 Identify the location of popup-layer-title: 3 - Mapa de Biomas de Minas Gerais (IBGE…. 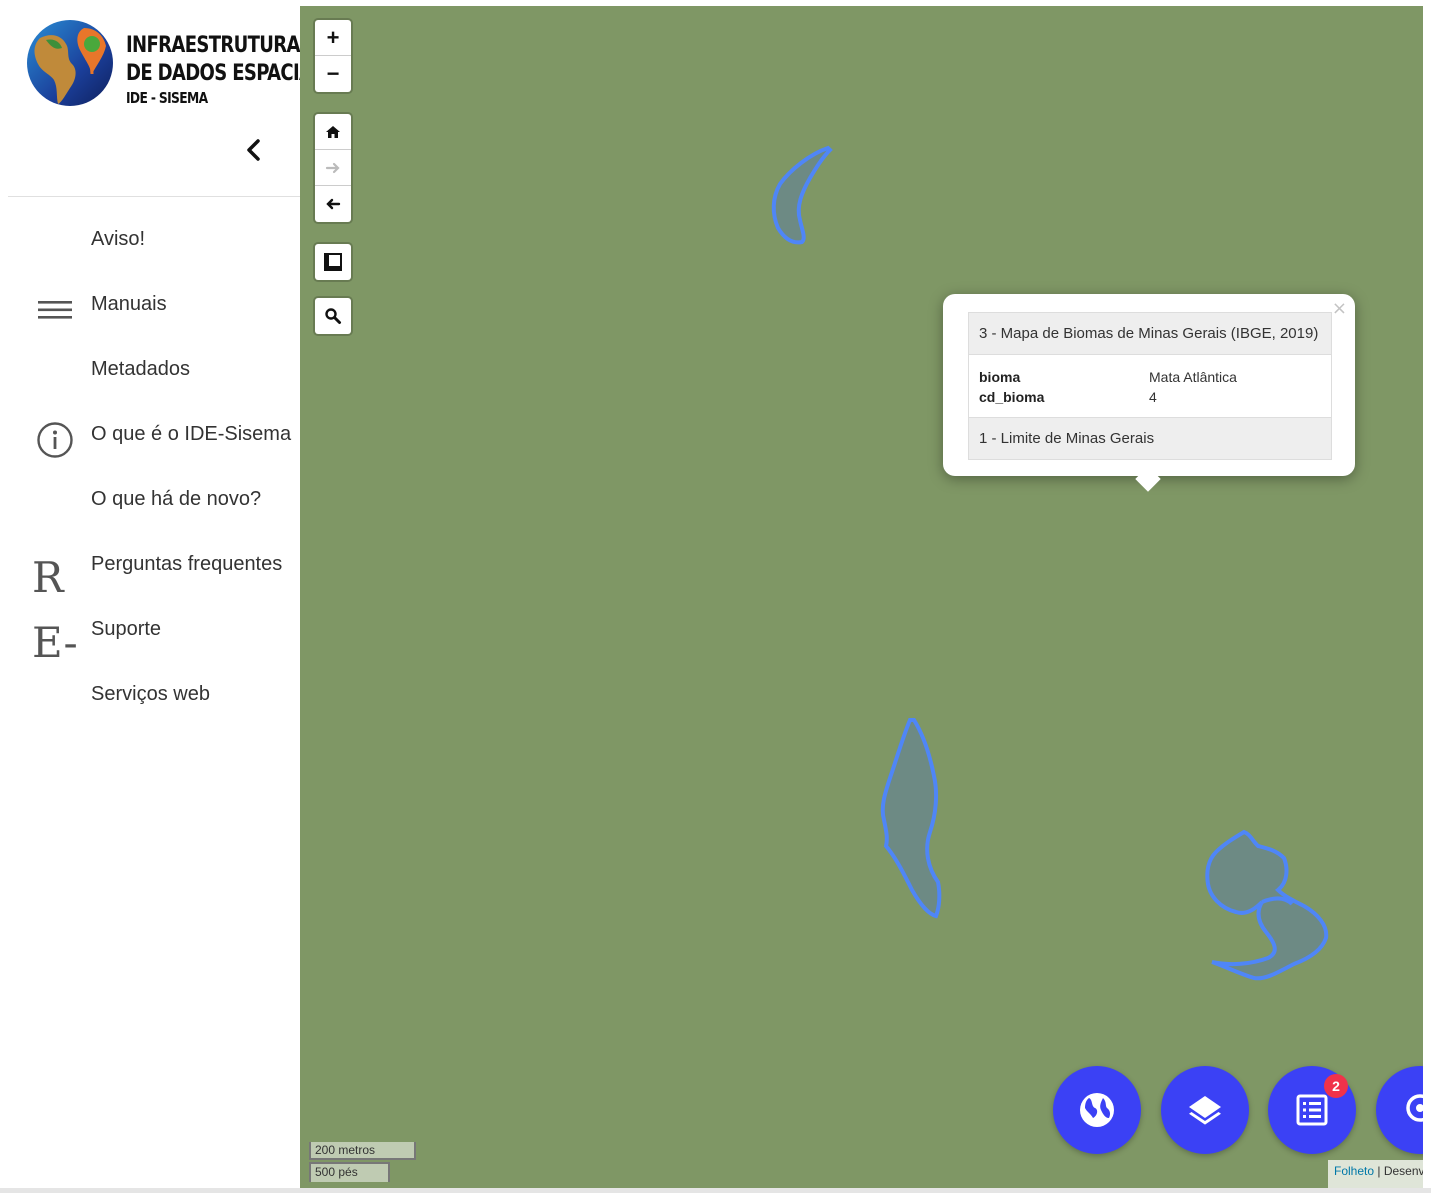
(1150, 334).